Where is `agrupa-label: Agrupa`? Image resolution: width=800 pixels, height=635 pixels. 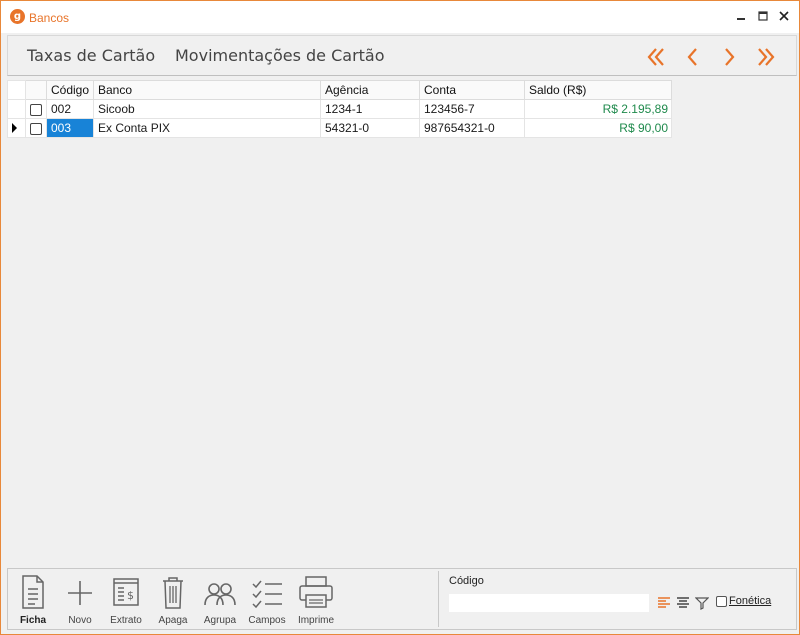
agrupa-label: Agrupa is located at coordinates (220, 620).